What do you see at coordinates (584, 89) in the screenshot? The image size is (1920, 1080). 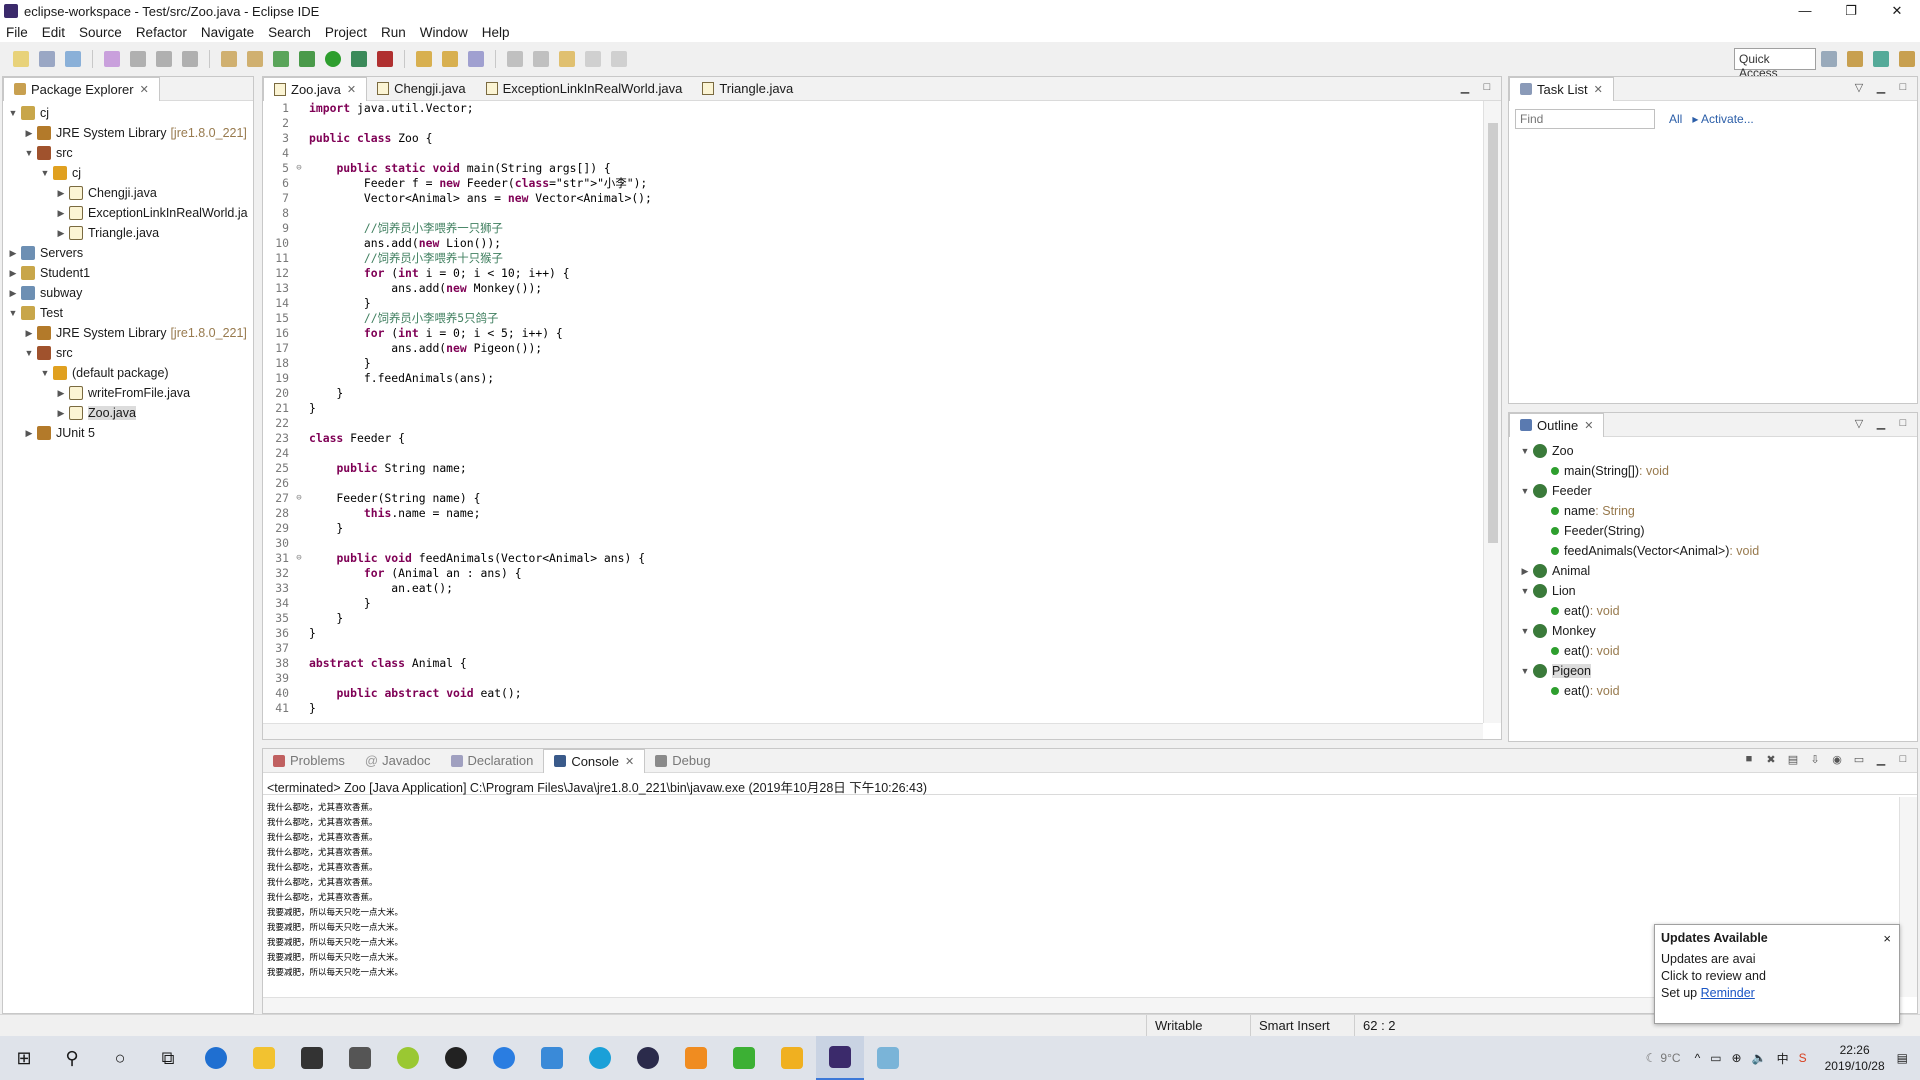 I see `tab-exception-java: ExceptionLinkInRealWorld.java` at bounding box center [584, 89].